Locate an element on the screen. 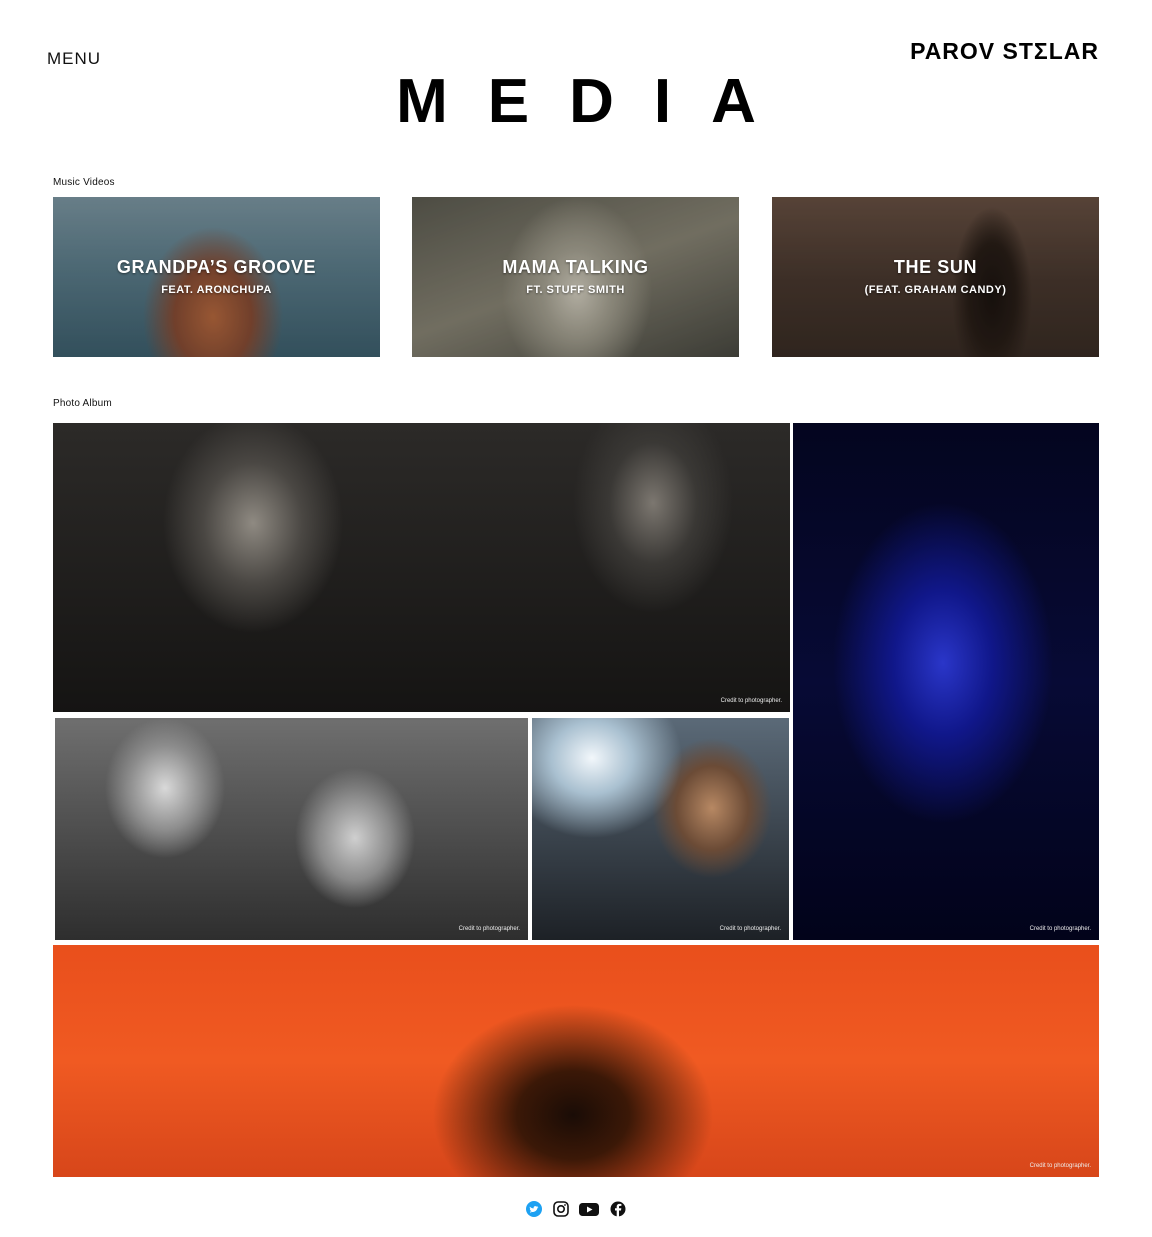 This screenshot has height=1237, width=1152. music-videos-label: Music Videos is located at coordinates (84, 182).